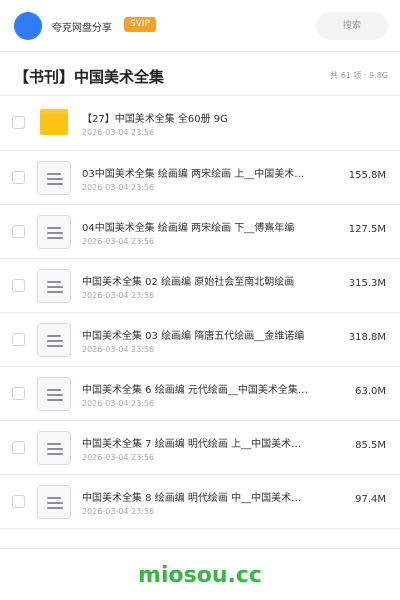 Image resolution: width=400 pixels, height=600 pixels. I want to click on item-size: 155.8M, so click(367, 175).